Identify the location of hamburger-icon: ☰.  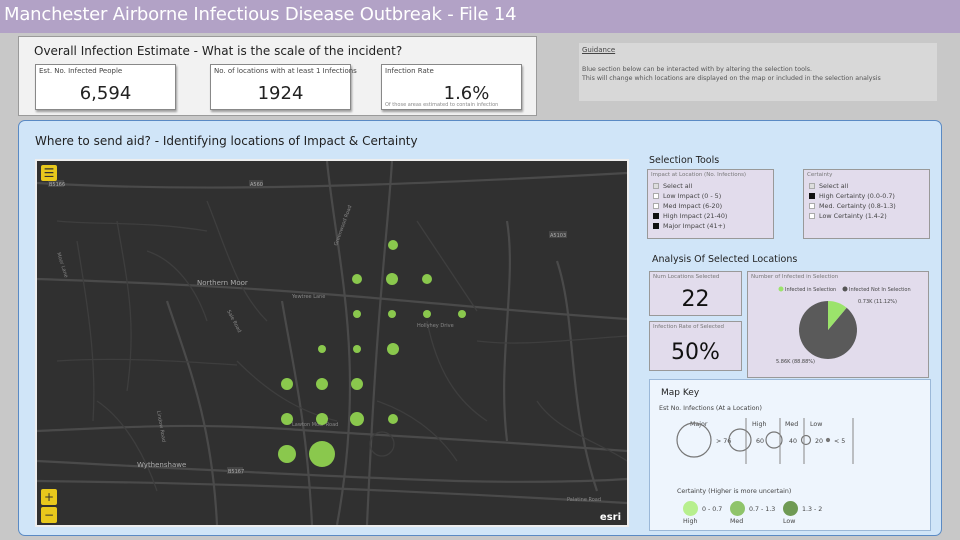
(49, 173).